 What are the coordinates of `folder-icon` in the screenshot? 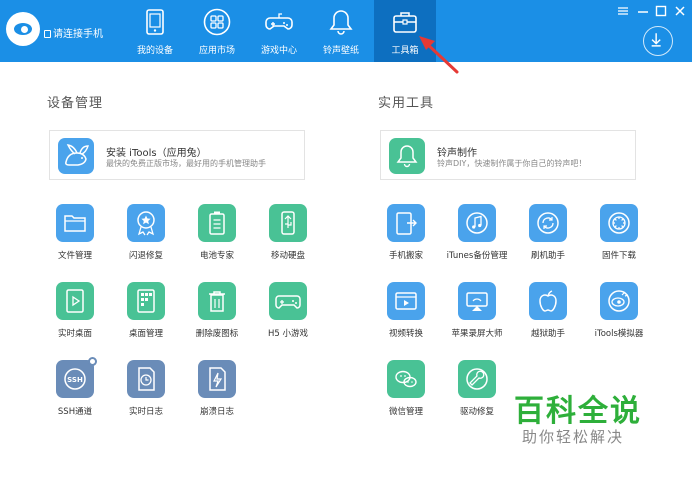 It's located at (75, 223).